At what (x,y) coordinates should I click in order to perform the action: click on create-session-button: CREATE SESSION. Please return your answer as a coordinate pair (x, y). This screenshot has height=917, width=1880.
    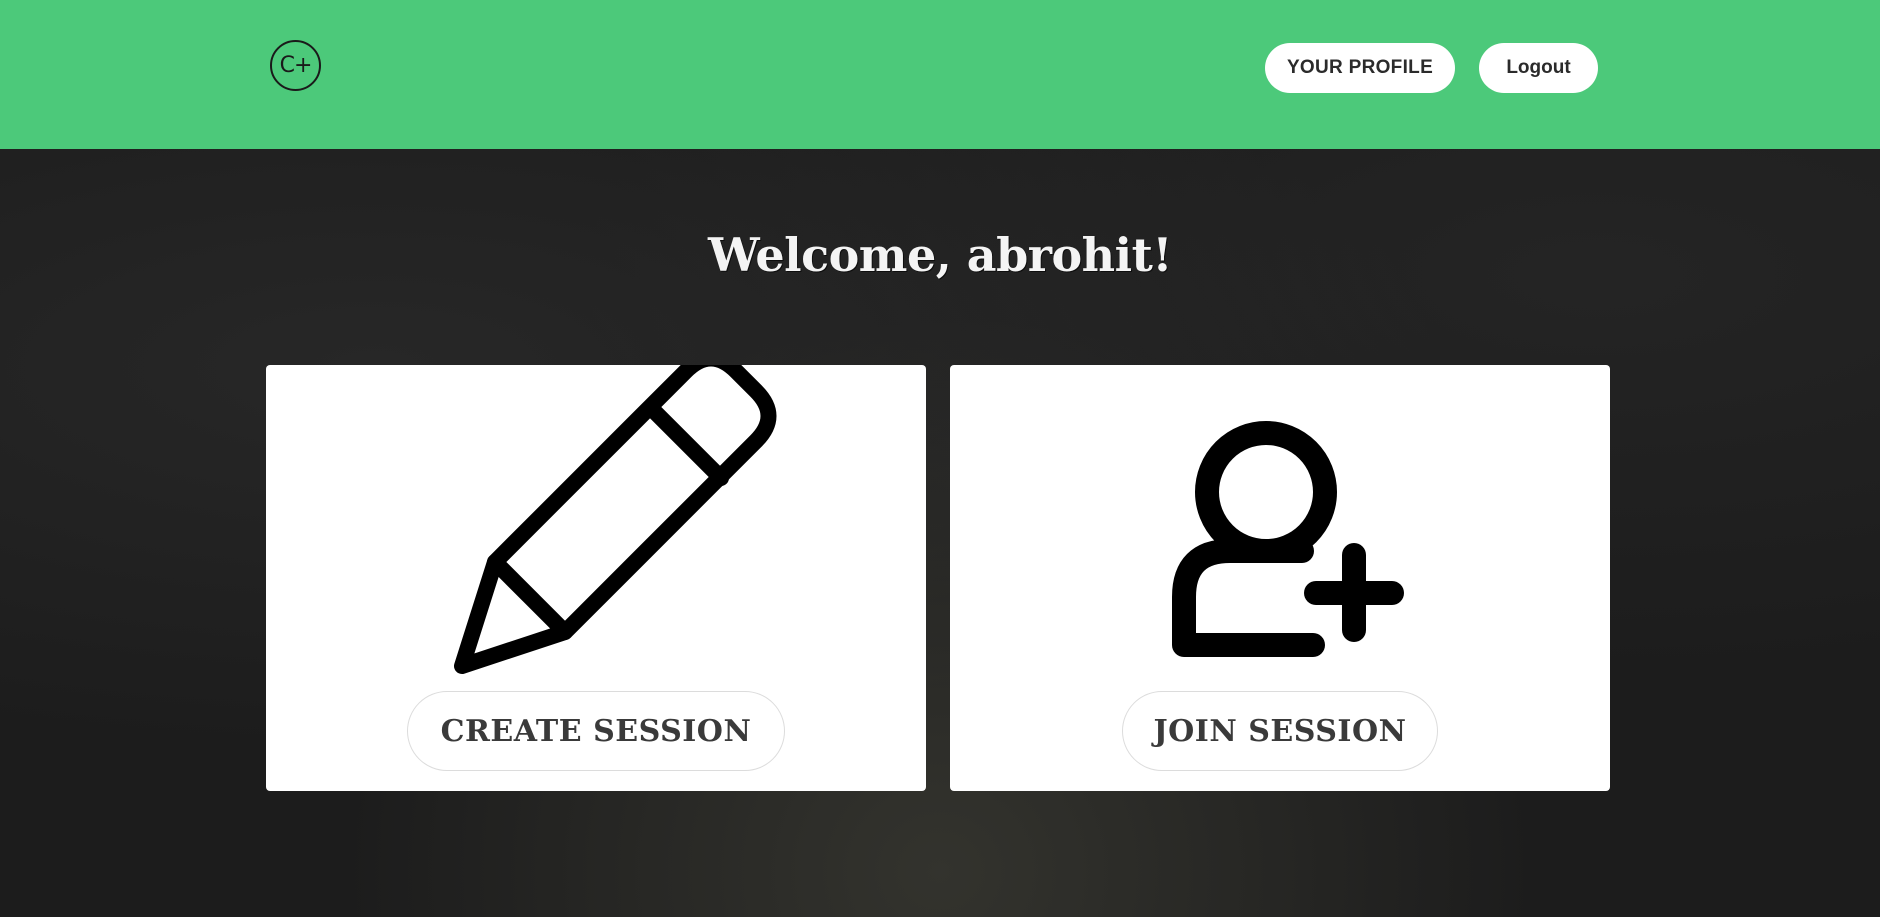
    Looking at the image, I should click on (596, 731).